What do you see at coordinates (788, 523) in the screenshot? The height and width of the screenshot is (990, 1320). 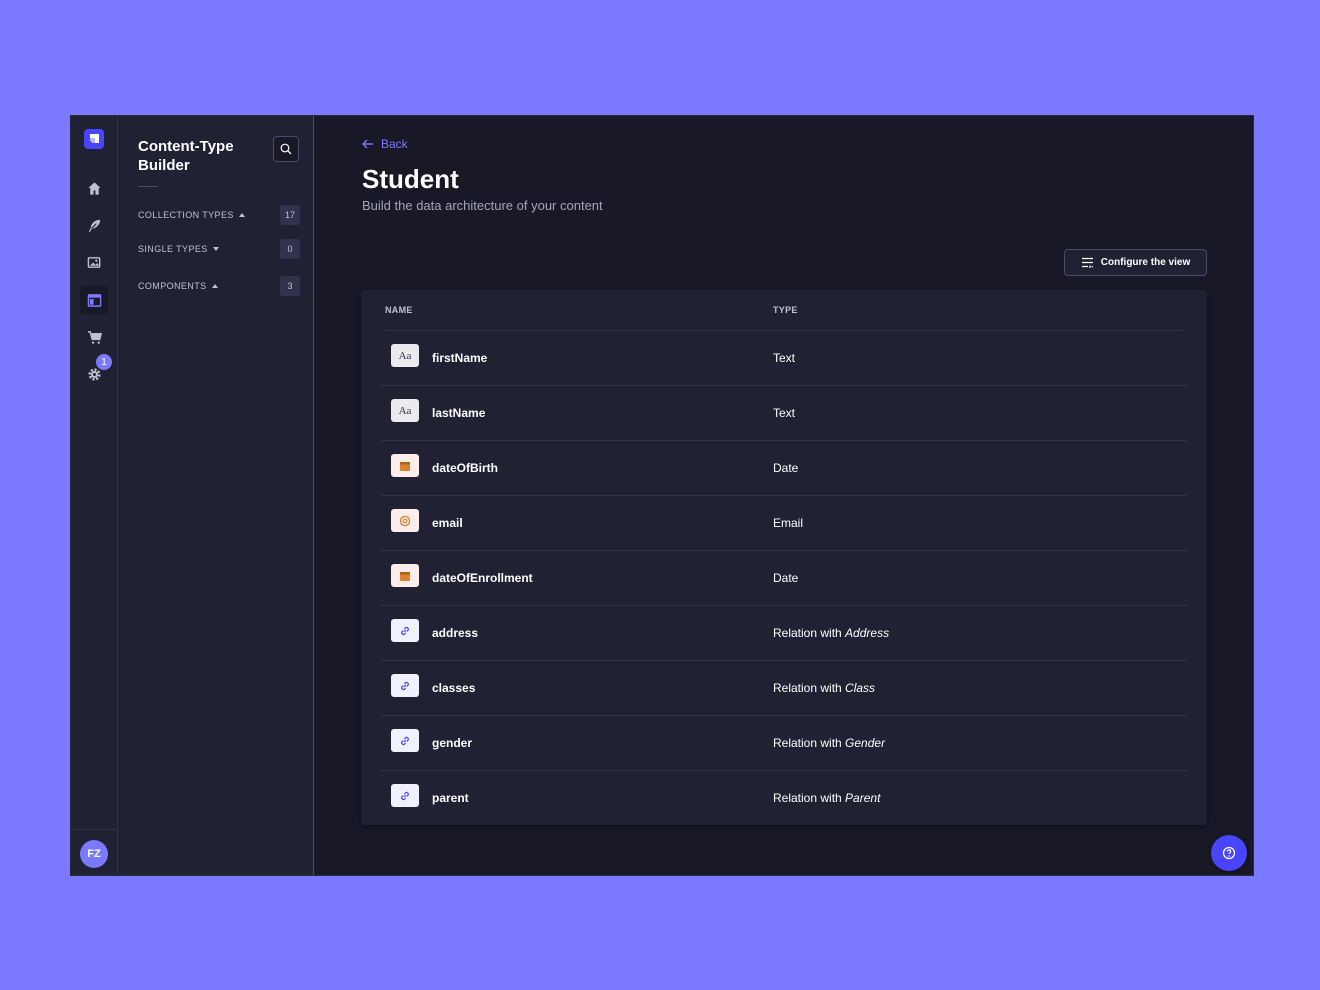 I see `field-type: Email` at bounding box center [788, 523].